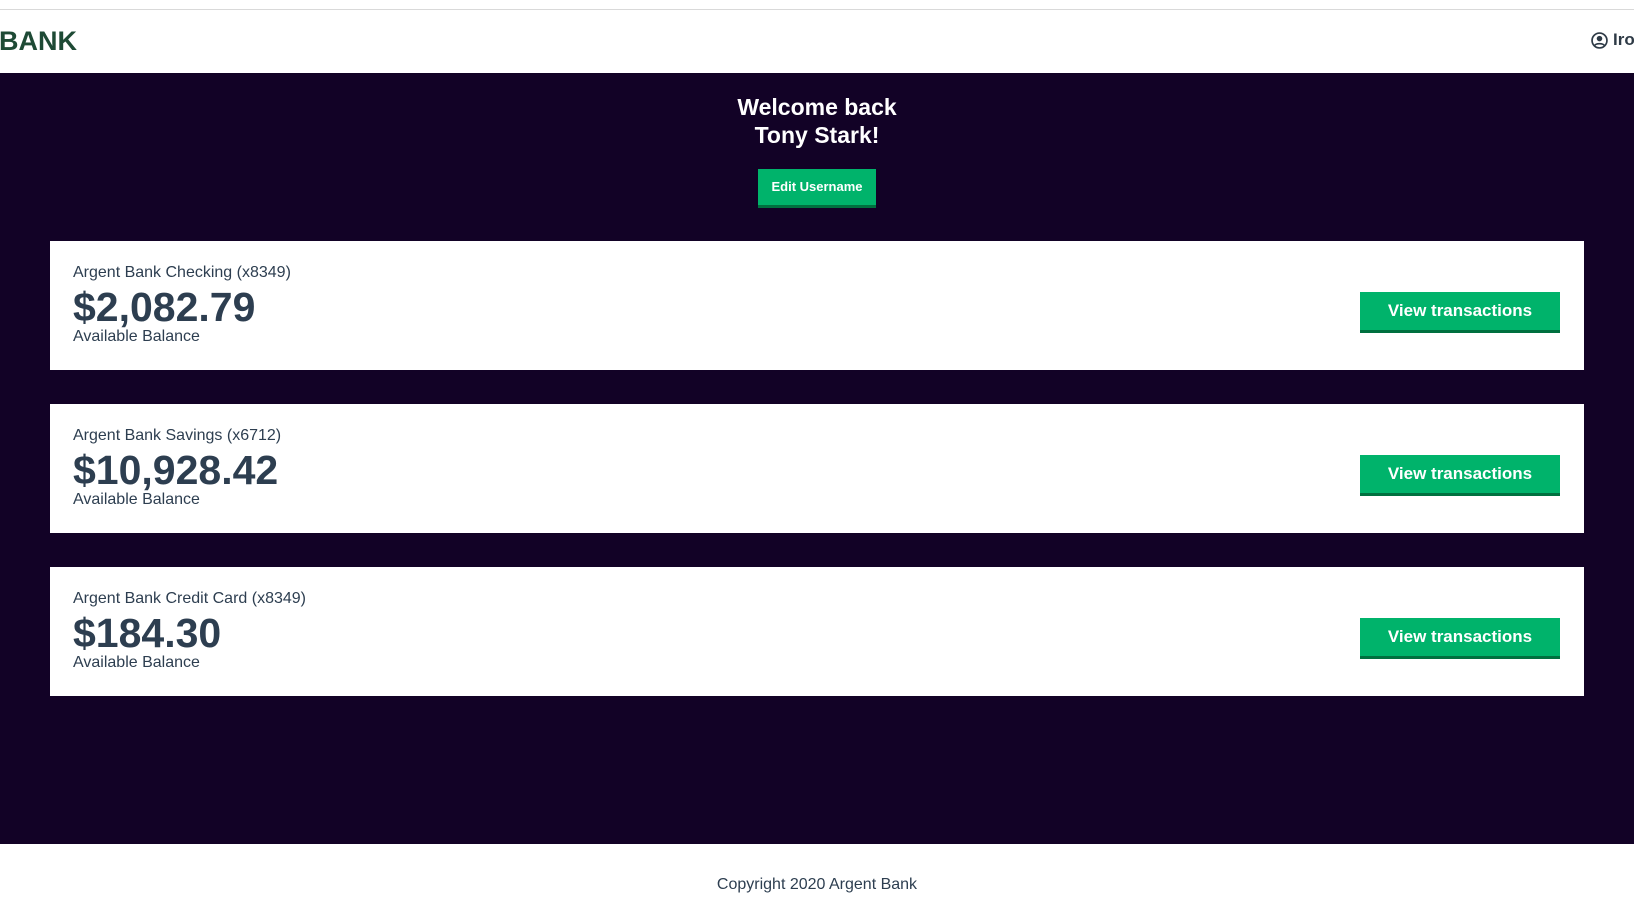 This screenshot has height=919, width=1634. What do you see at coordinates (817, 107) in the screenshot?
I see `welcome-line-1: Welcome back` at bounding box center [817, 107].